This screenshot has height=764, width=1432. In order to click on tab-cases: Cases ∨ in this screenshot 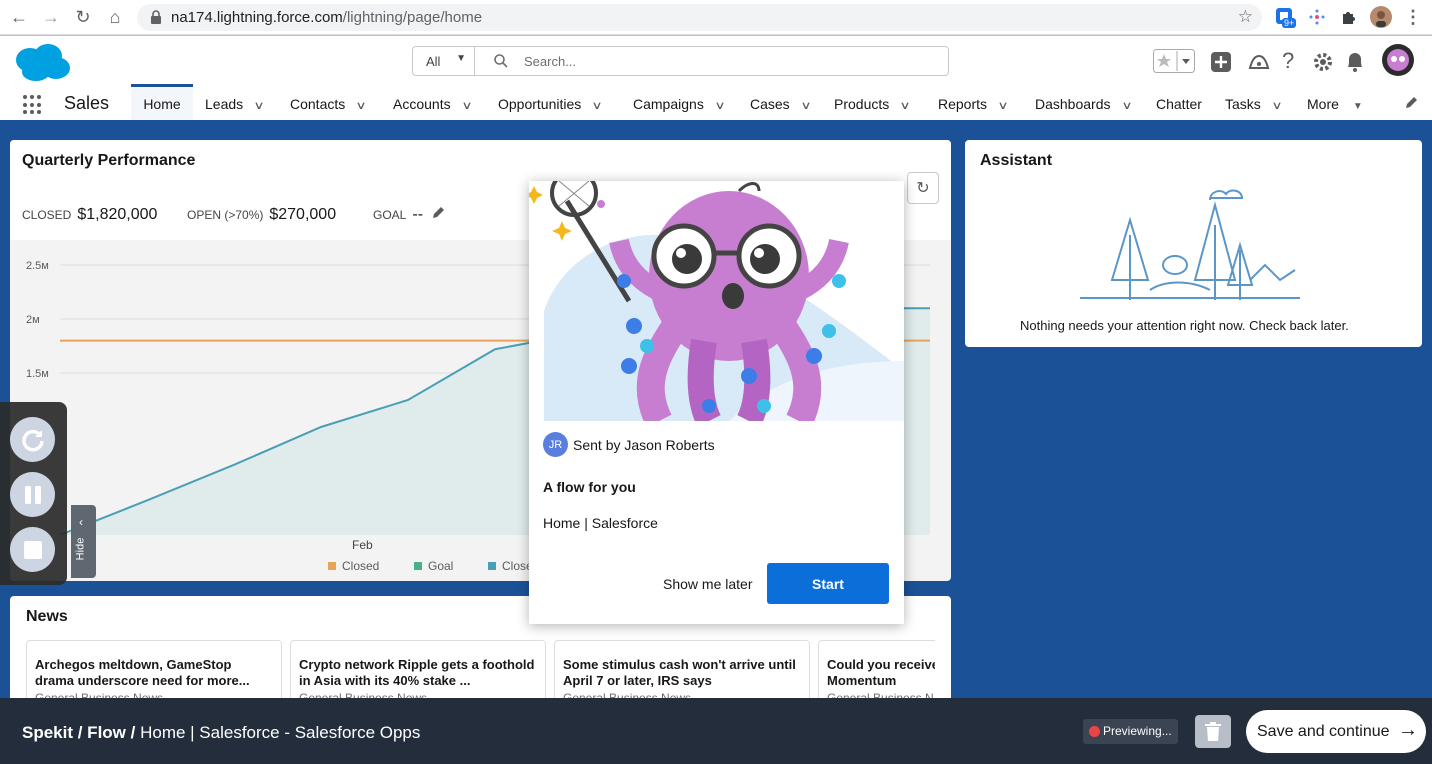, I will do `click(780, 102)`.